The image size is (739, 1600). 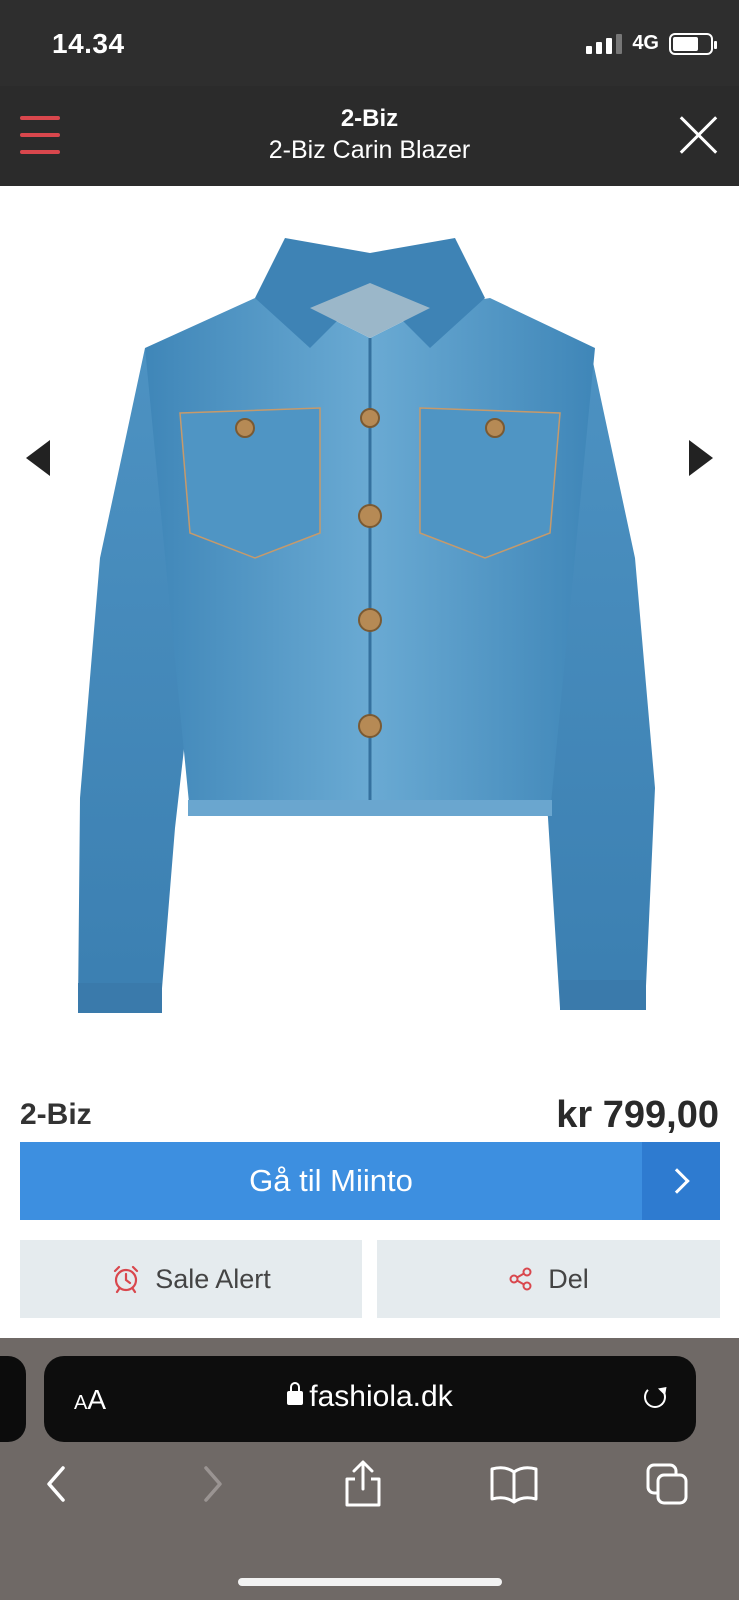 I want to click on header-titles: 2-Biz 2-Biz Carin Blazer, so click(x=369, y=135).